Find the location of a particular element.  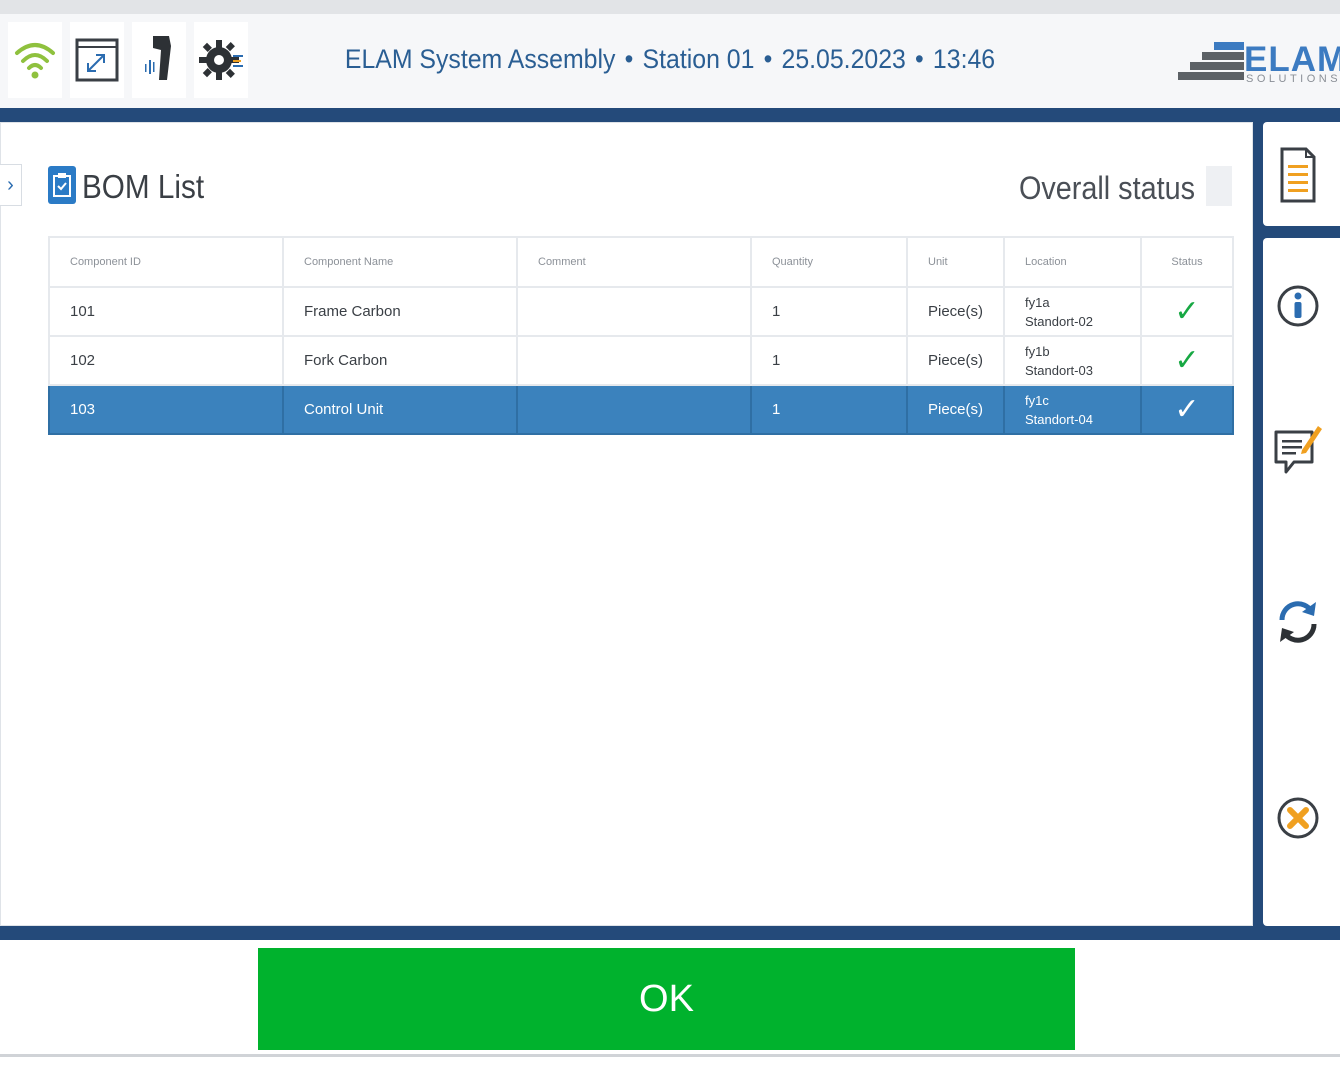

fullscreen-icon is located at coordinates (97, 60).